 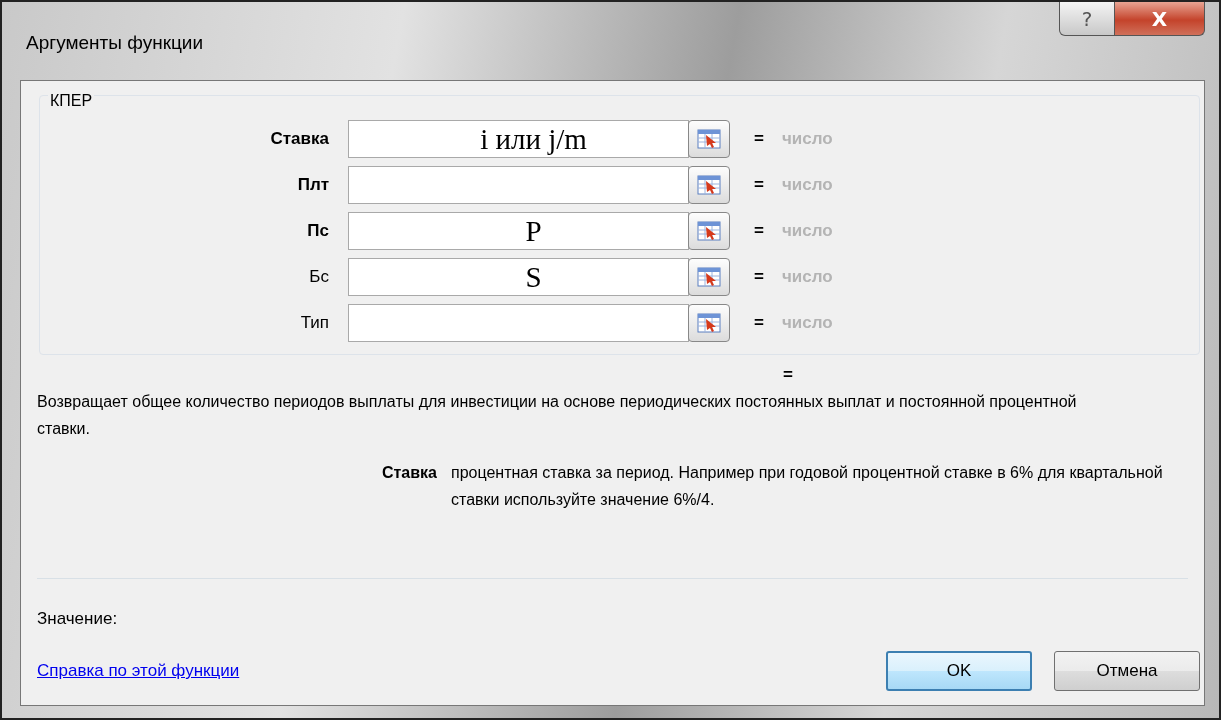 What do you see at coordinates (299, 139) in the screenshot?
I see `argument-label: Ставка` at bounding box center [299, 139].